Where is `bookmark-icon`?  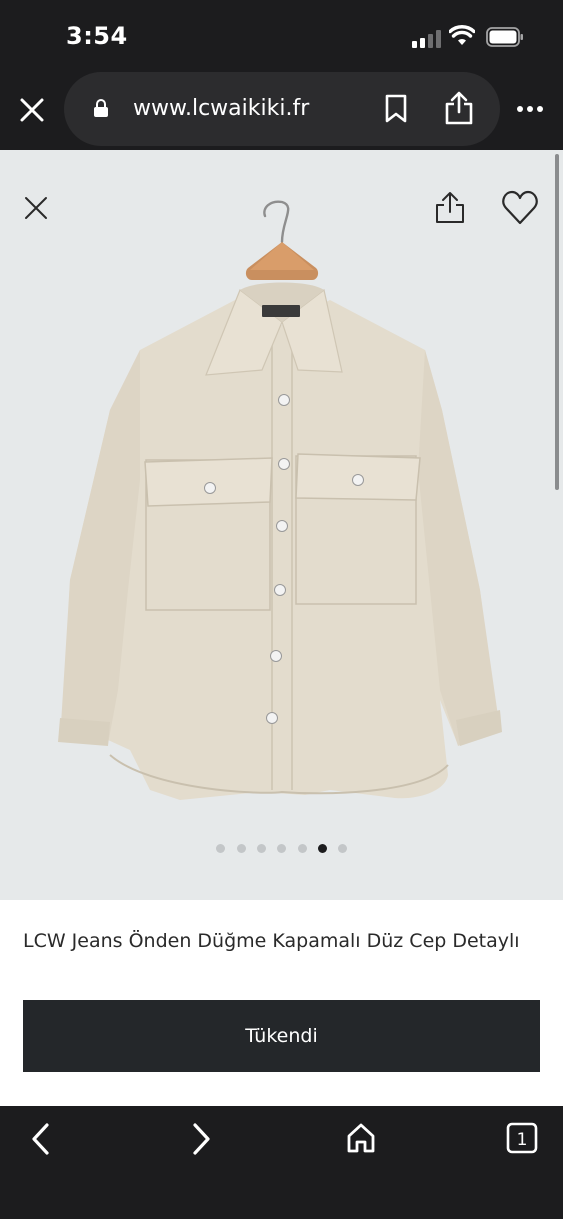 bookmark-icon is located at coordinates (396, 109).